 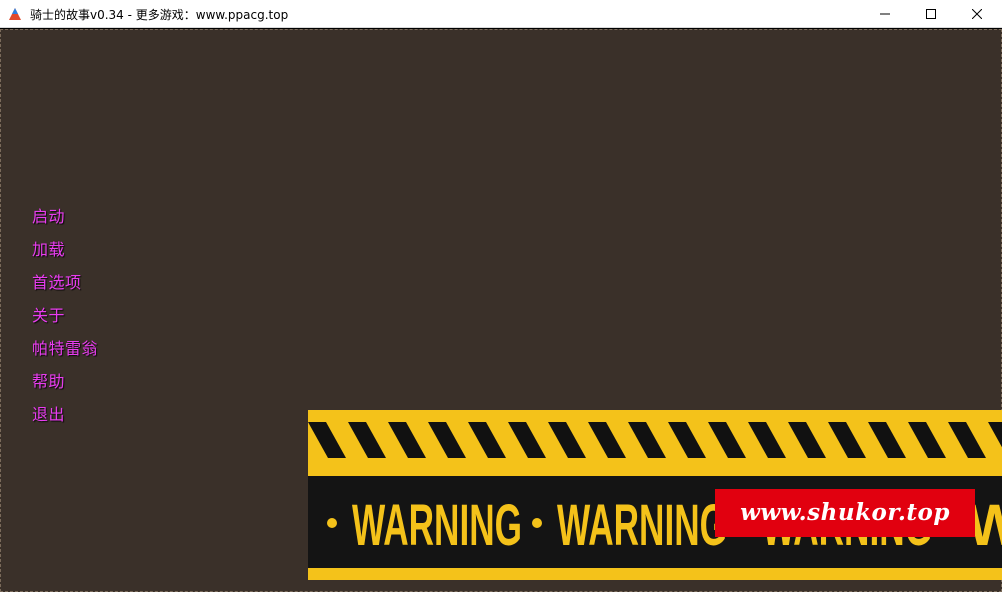 I want to click on window-title: 骑士的故事v0.34 - 更多游戏：www.ppacg.top, so click(x=159, y=15).